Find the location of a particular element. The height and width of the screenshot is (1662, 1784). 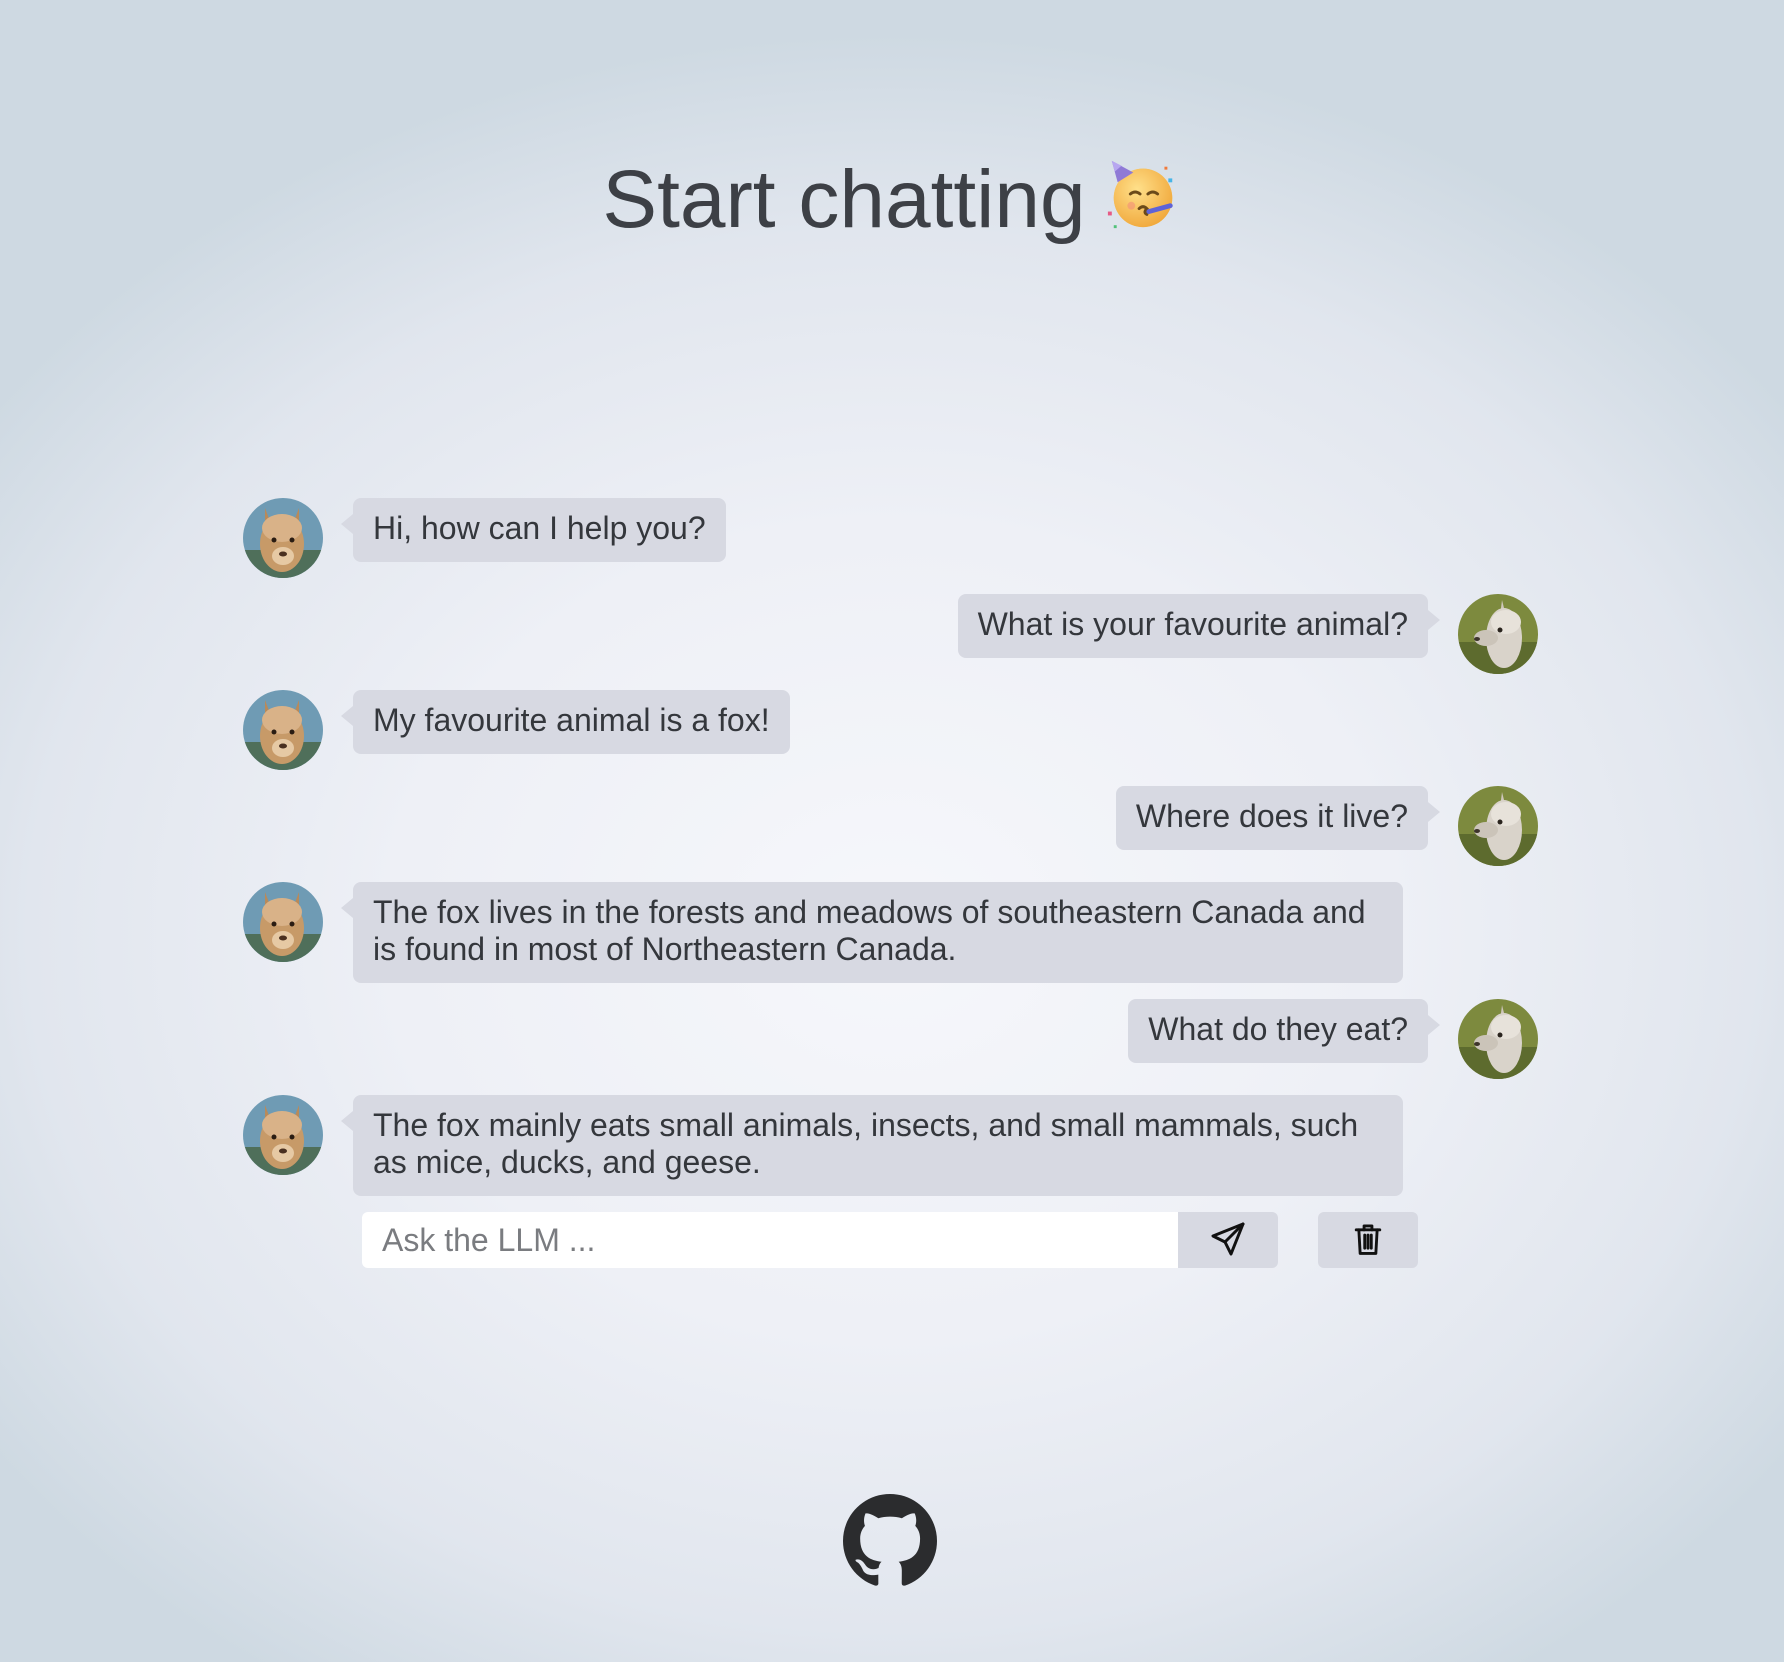

github-icon is located at coordinates (890, 1543).